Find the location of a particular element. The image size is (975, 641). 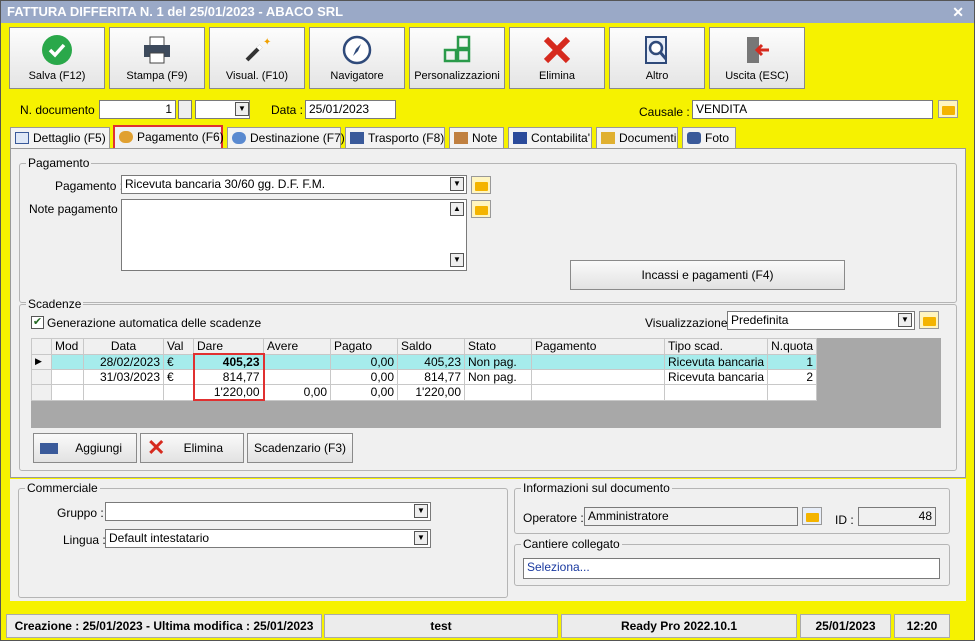

causale-field: VENDITA is located at coordinates (812, 109).